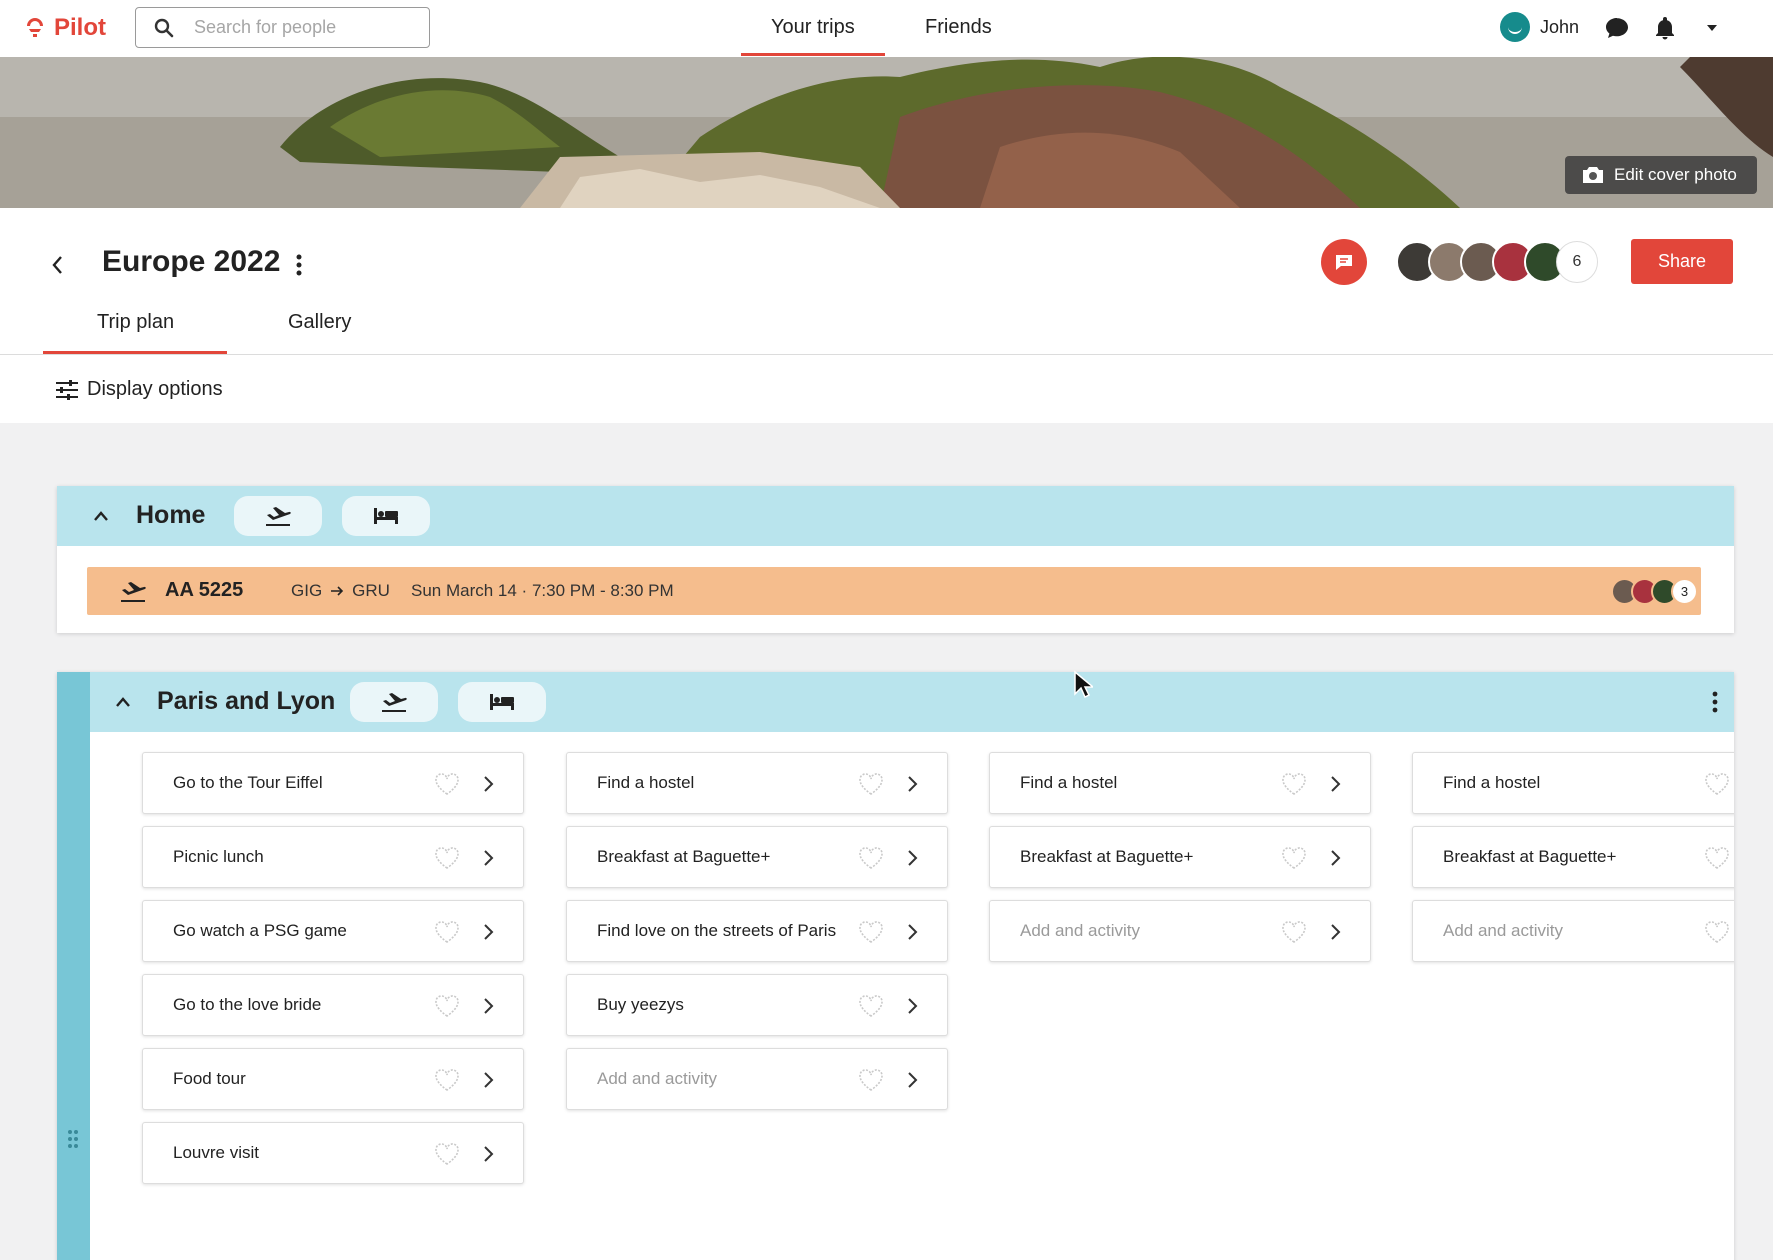  I want to click on nav-tab-your-trips: Your trips, so click(813, 27).